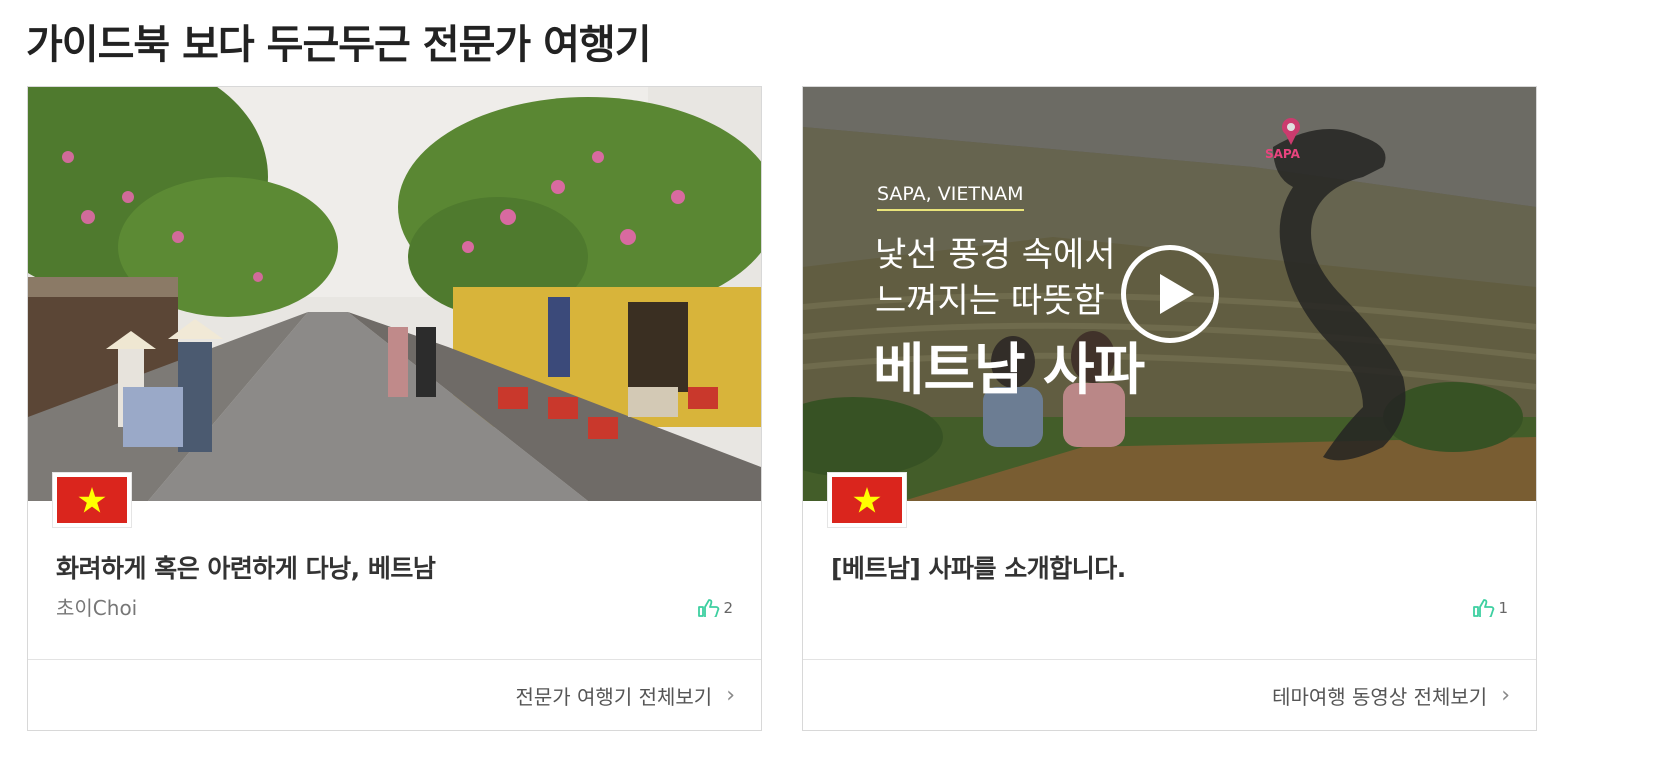  What do you see at coordinates (1282, 154) in the screenshot?
I see `map-pin-label: SAPA` at bounding box center [1282, 154].